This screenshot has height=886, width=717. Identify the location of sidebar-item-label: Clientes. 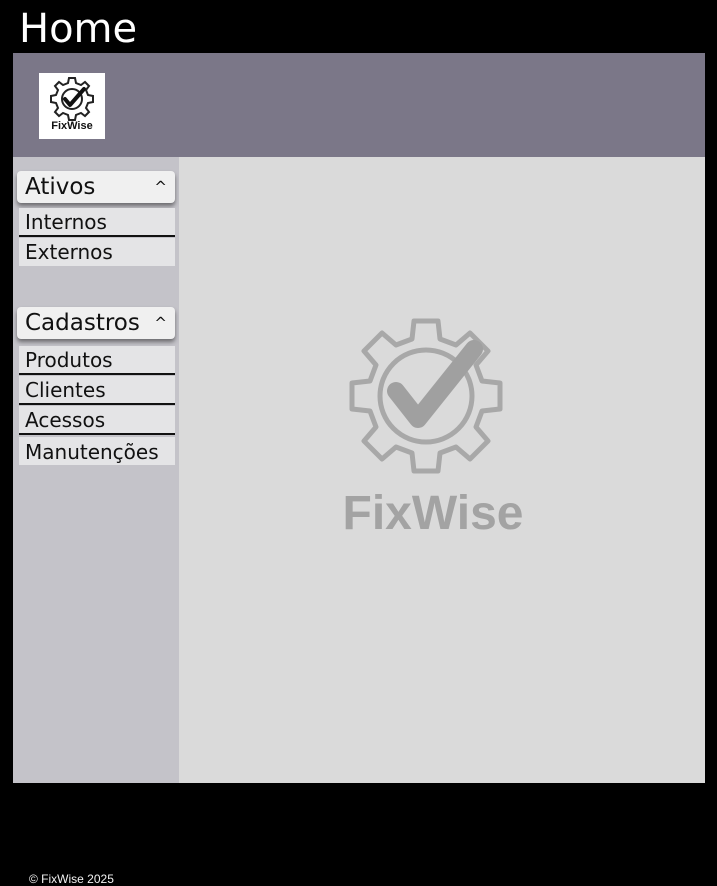
(65, 390).